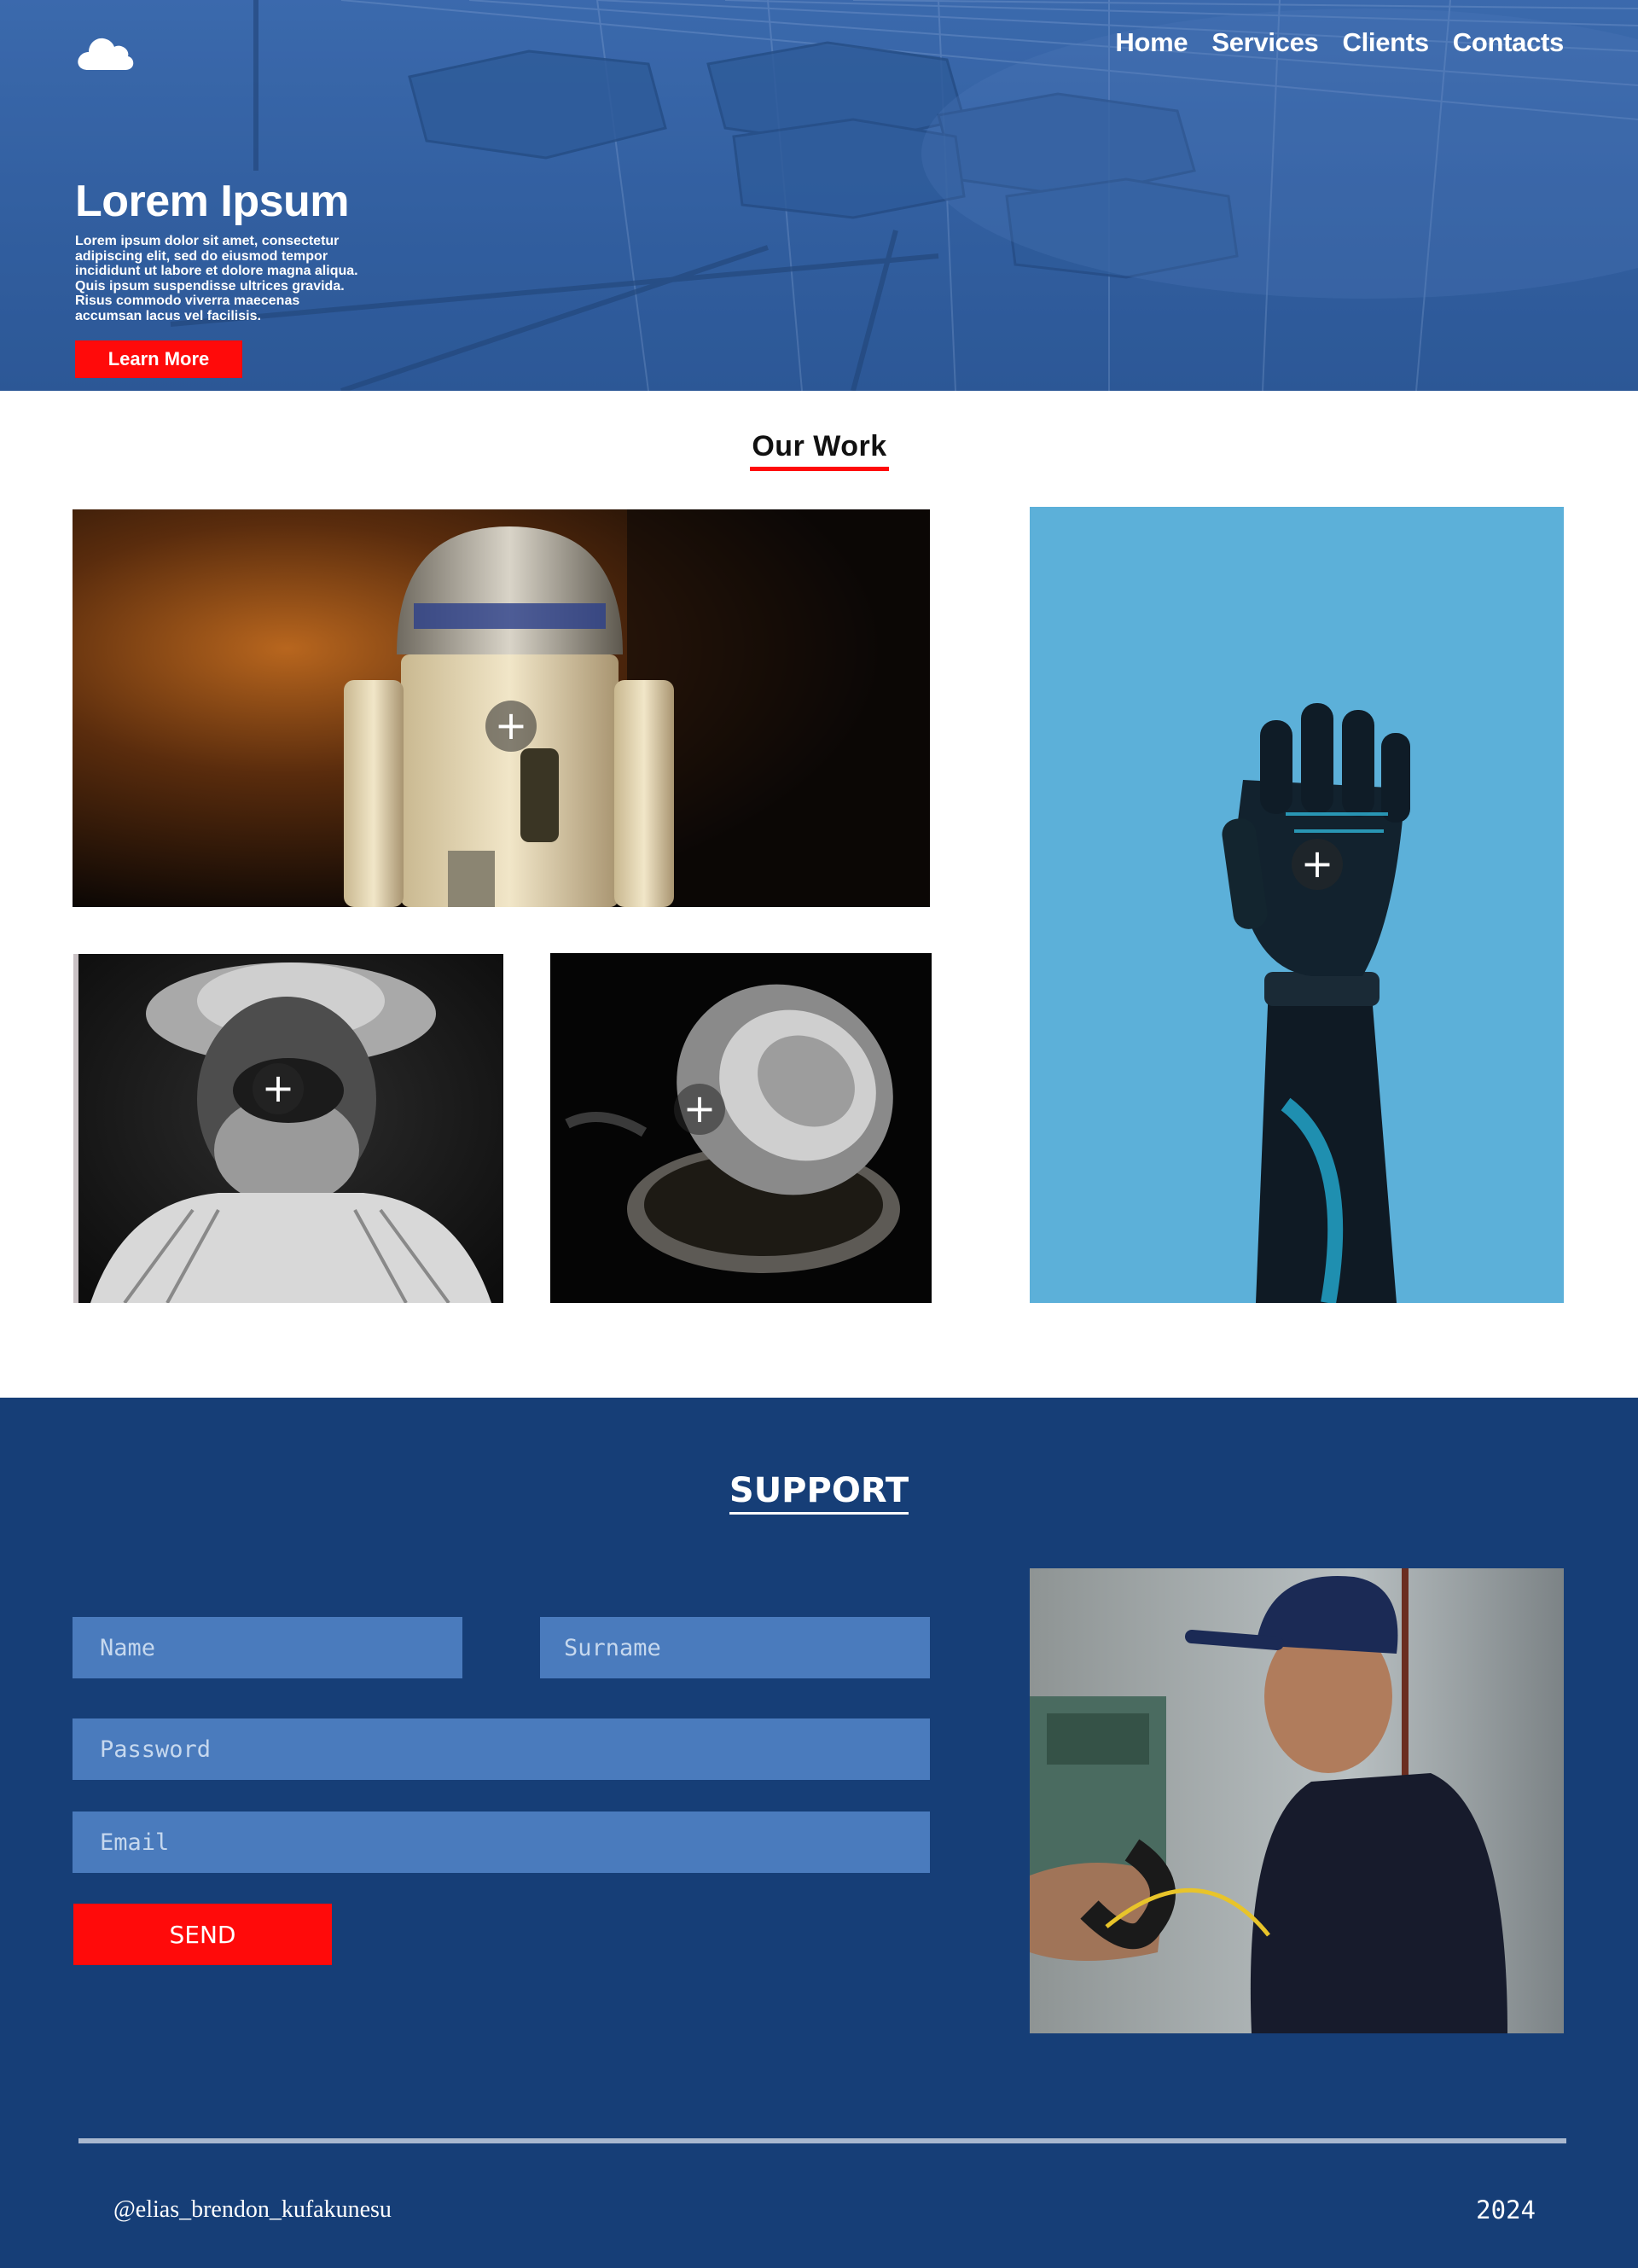  I want to click on our-work-heading: Our Work, so click(819, 450).